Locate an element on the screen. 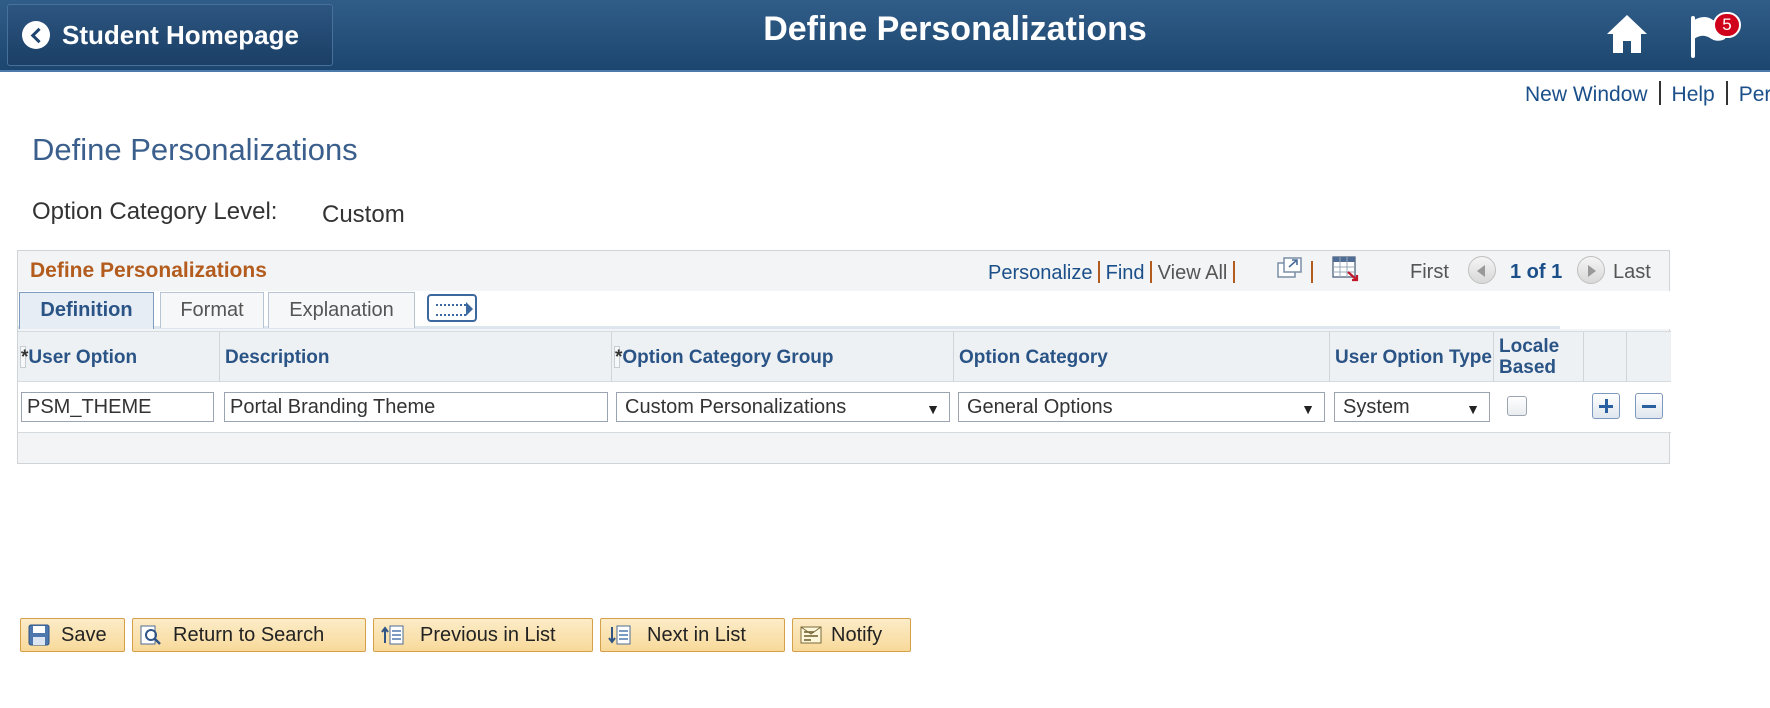  option-category-level-value: Custom is located at coordinates (363, 214).